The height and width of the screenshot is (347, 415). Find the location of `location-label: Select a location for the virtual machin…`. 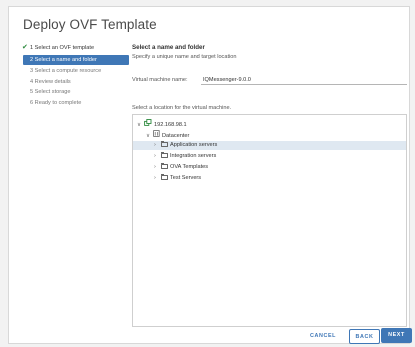

location-label: Select a location for the virtual machin… is located at coordinates (182, 108).